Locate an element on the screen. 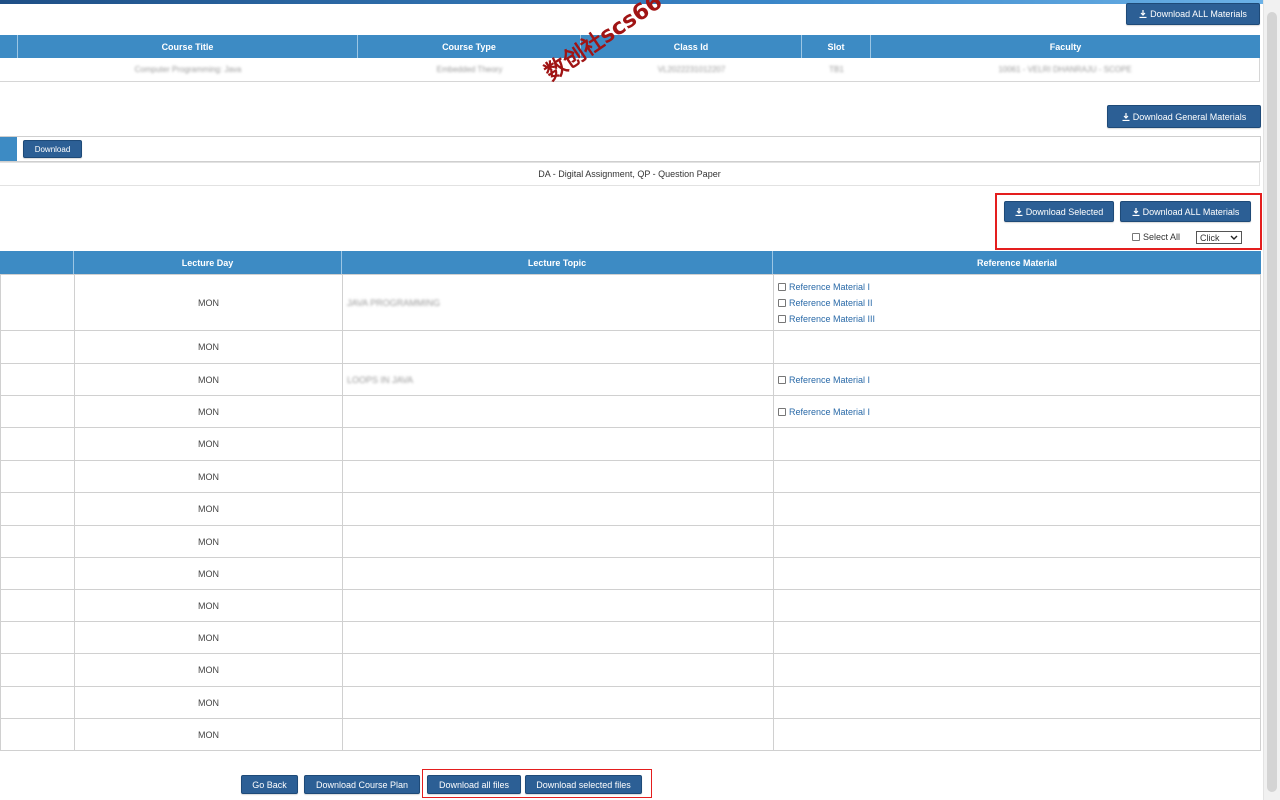  download-general-materials-button: Download General Materials is located at coordinates (1184, 116).